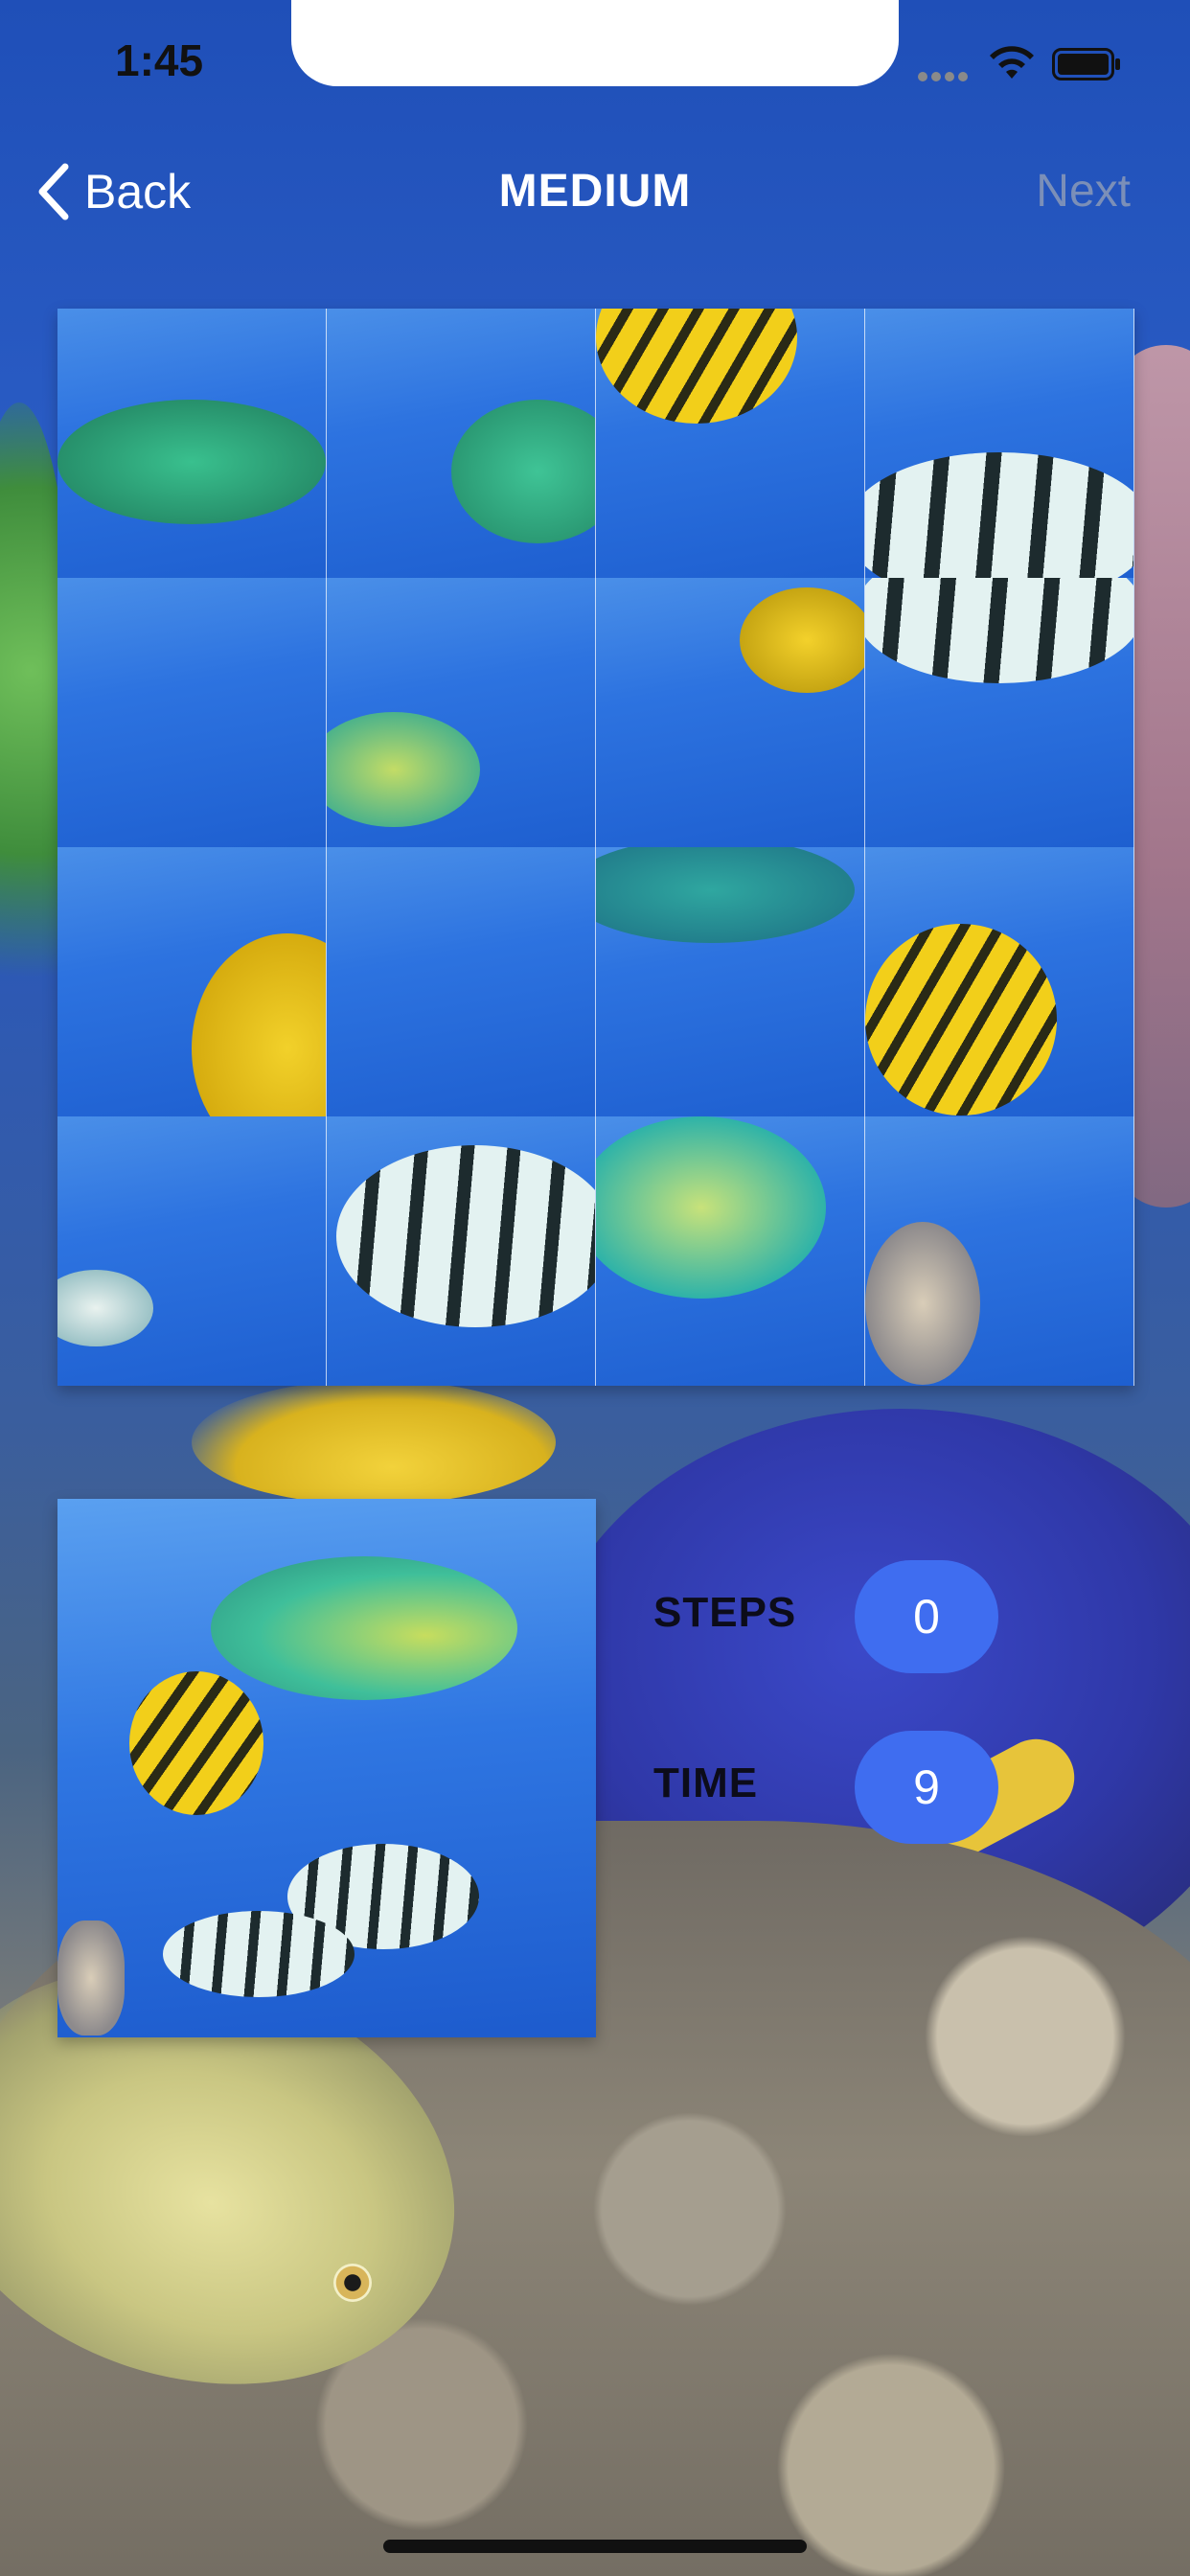 This screenshot has height=2576, width=1190. I want to click on status-bar: 1:45, so click(595, 48).